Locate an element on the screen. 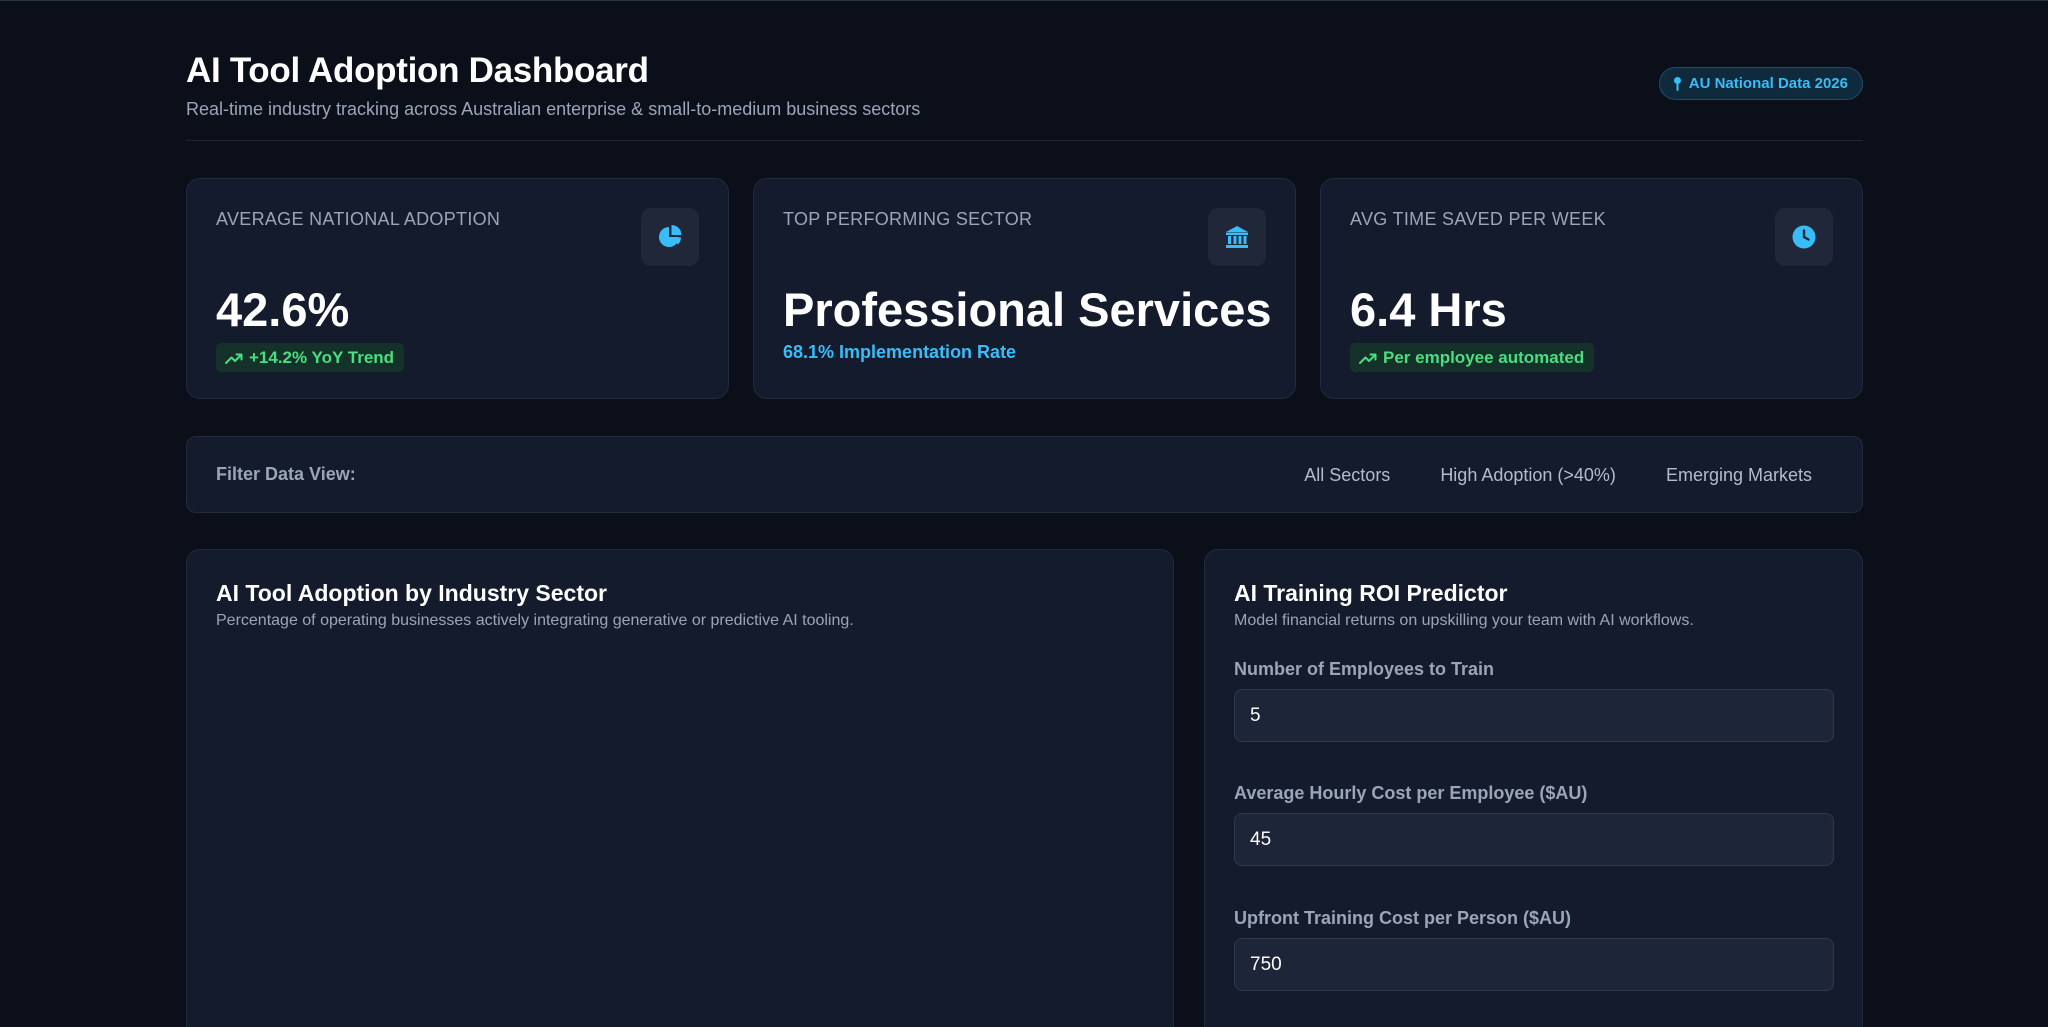  panel-title: AI Training ROI Predictor is located at coordinates (1371, 593).